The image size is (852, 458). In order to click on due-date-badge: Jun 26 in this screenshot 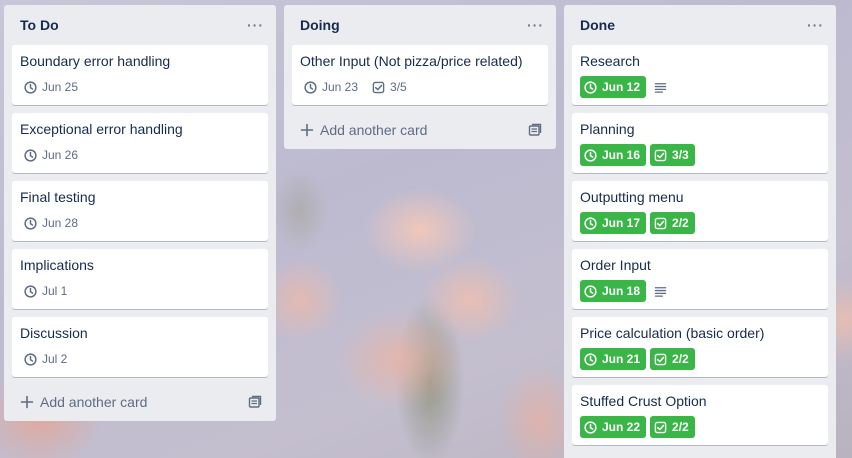, I will do `click(51, 155)`.